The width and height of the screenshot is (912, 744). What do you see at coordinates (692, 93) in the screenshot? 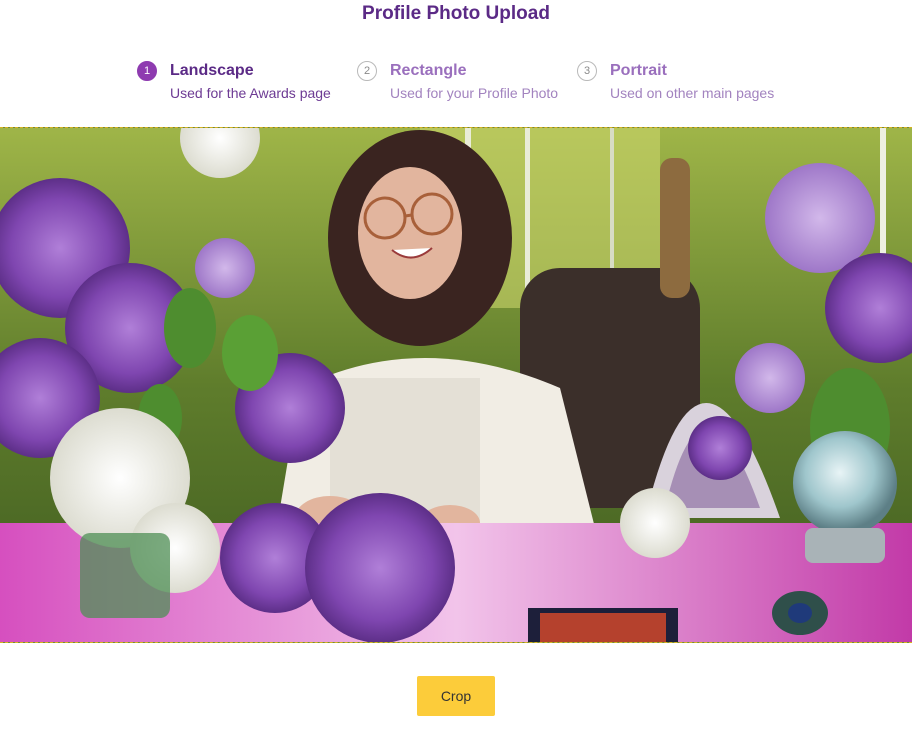
I see `step-description: Used on other main pages` at bounding box center [692, 93].